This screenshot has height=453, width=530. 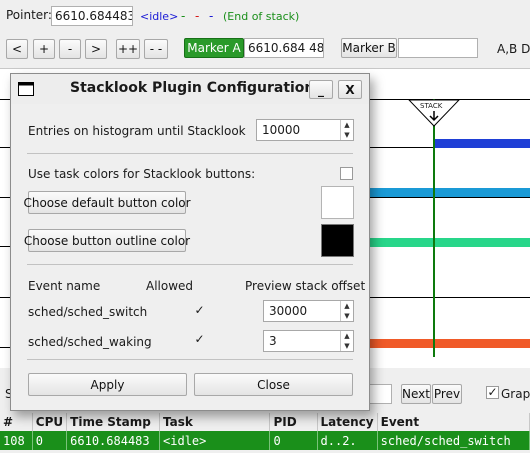 I want to click on cell-task: <idle>, so click(x=215, y=440).